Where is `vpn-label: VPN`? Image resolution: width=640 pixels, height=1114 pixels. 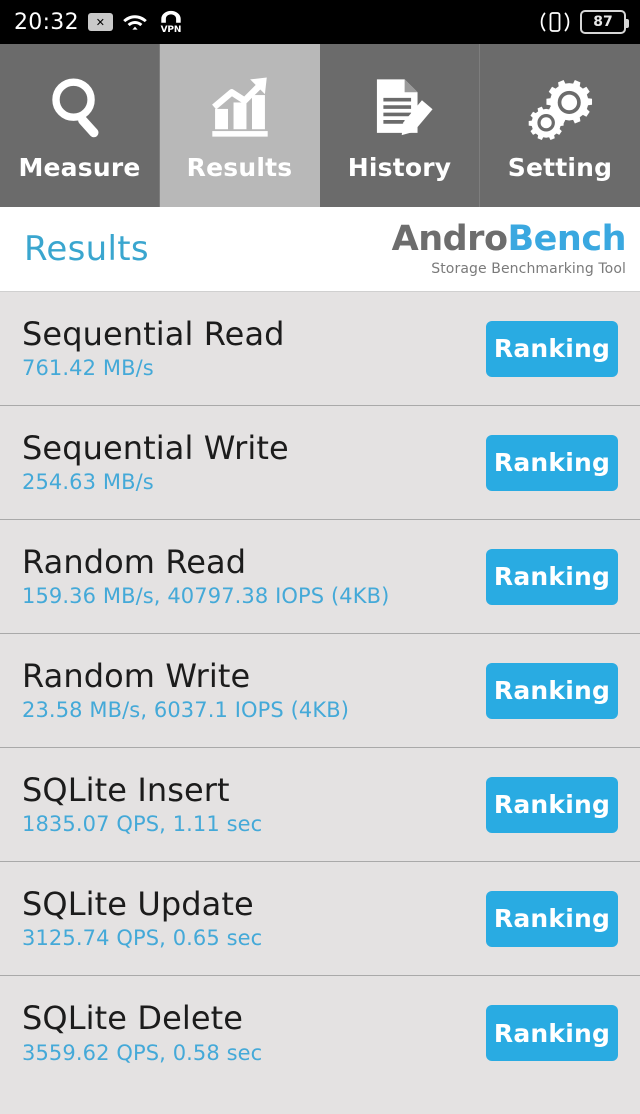
vpn-label: VPN is located at coordinates (171, 30).